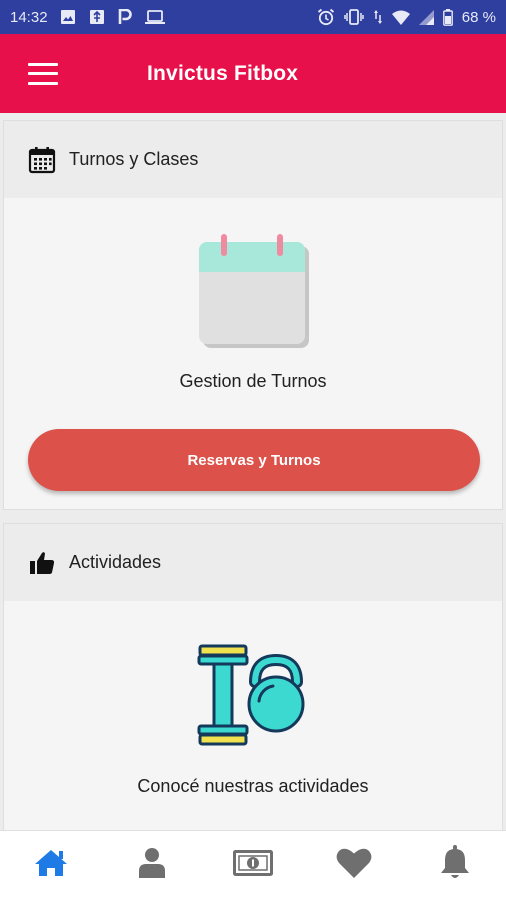 The width and height of the screenshot is (506, 900). I want to click on nav-profile, so click(151, 865).